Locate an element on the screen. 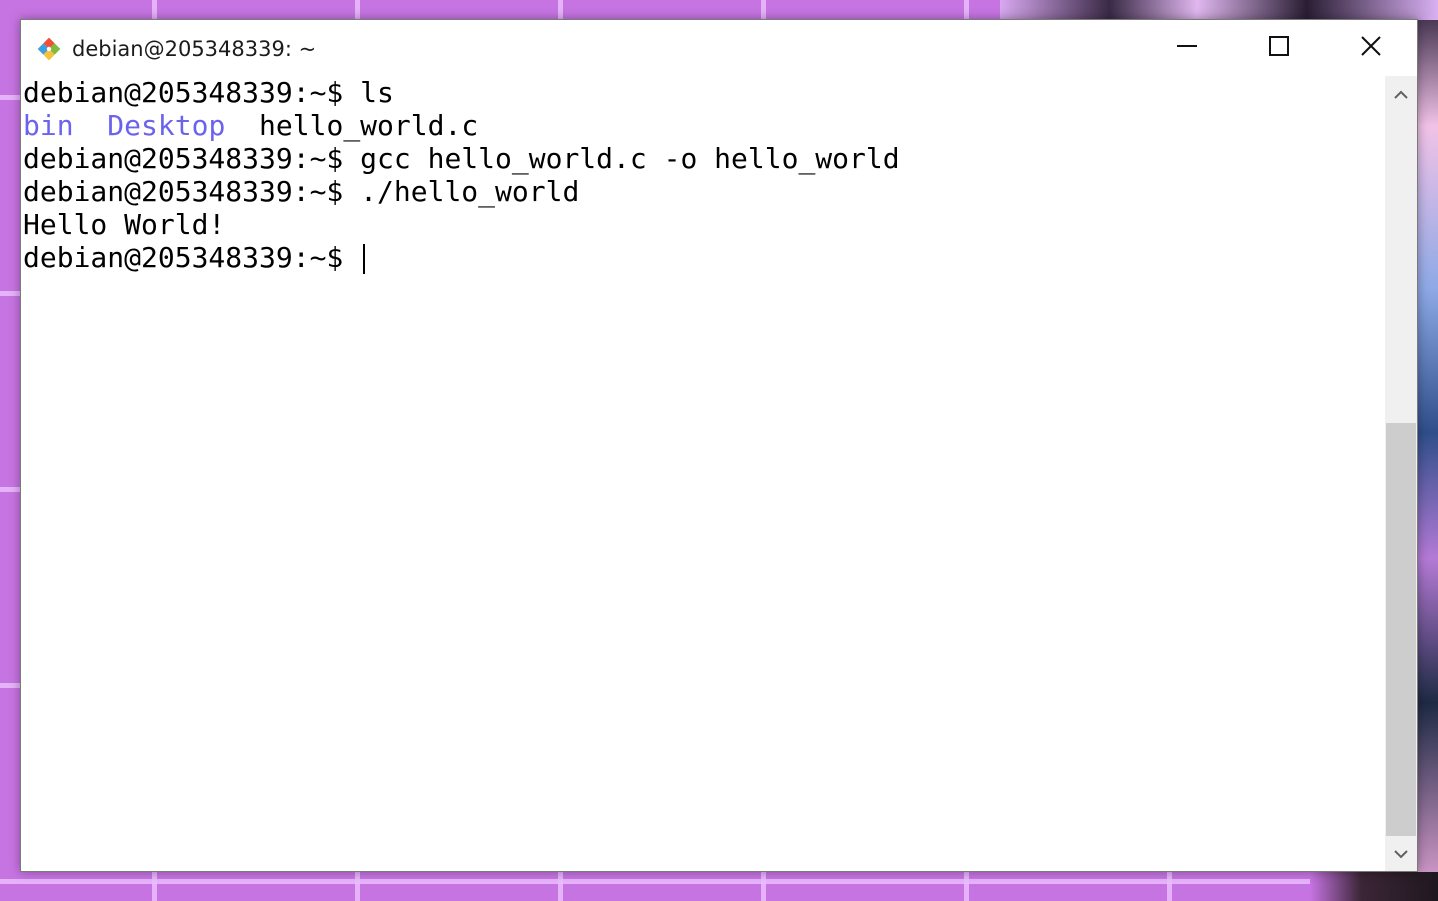 The image size is (1438, 901). minimize-icon is located at coordinates (1187, 48).